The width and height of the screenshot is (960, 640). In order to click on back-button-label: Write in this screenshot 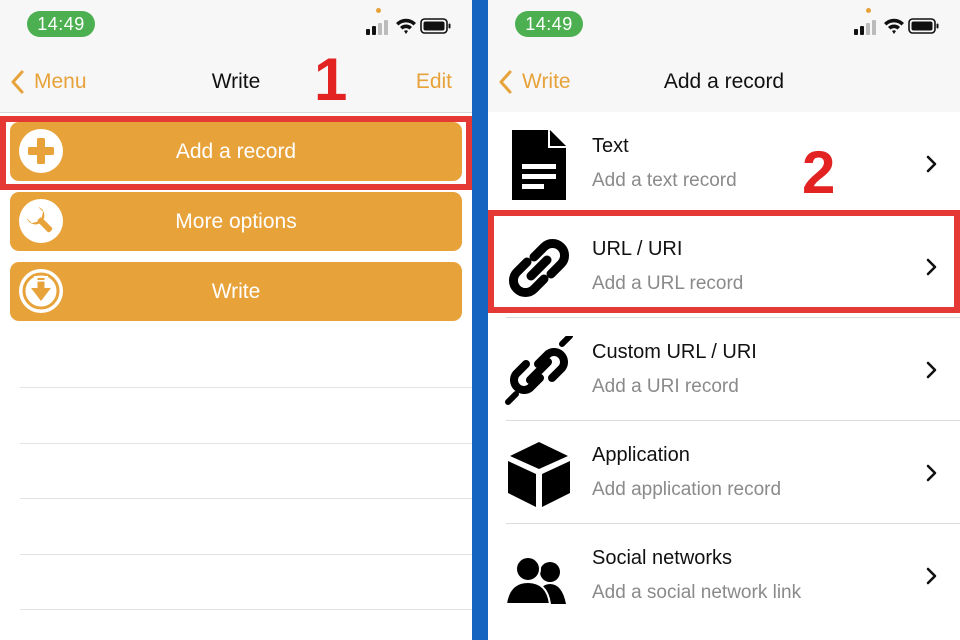, I will do `click(546, 81)`.